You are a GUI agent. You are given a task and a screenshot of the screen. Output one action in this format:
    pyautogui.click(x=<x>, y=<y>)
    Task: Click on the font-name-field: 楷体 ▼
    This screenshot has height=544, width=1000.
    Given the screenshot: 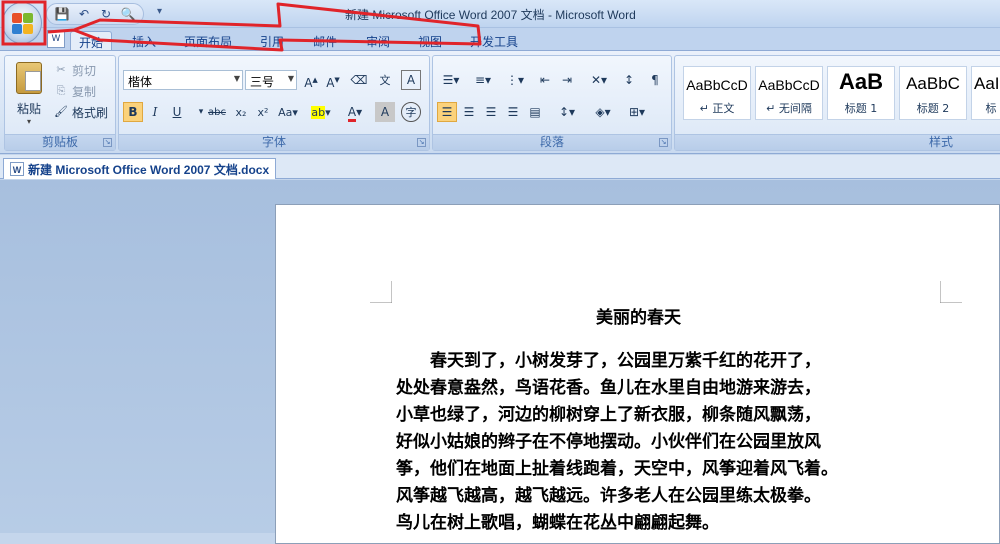 What is the action you would take?
    pyautogui.click(x=183, y=80)
    